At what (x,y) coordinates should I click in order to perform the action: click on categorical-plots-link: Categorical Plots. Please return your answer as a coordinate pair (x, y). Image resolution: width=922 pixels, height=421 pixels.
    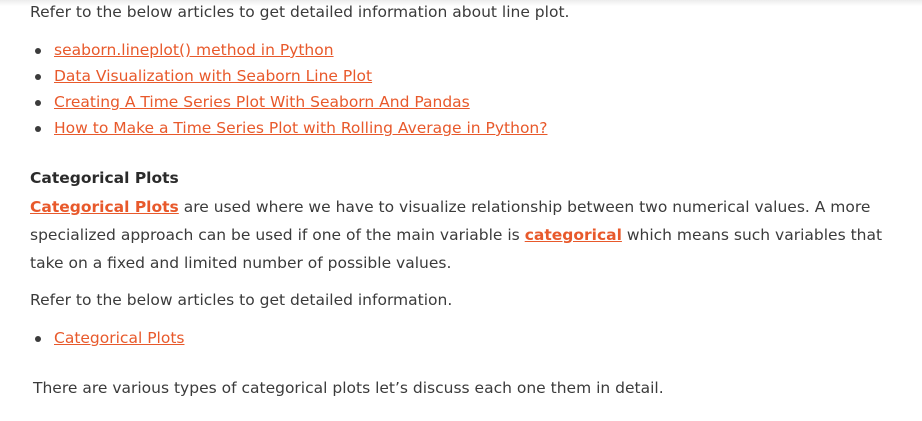
    Looking at the image, I should click on (104, 207).